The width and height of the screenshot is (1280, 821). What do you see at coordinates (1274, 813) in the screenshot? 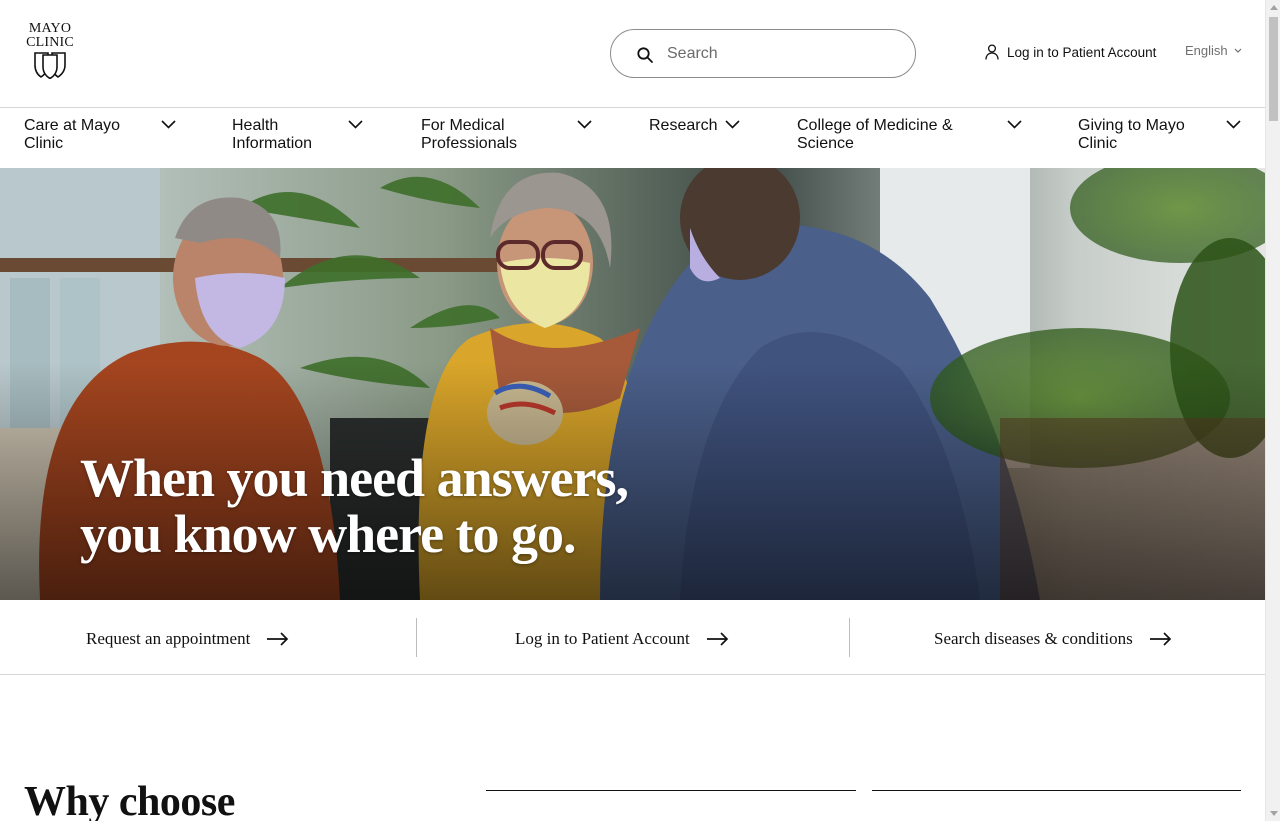
I see `scroll-down-arrow` at bounding box center [1274, 813].